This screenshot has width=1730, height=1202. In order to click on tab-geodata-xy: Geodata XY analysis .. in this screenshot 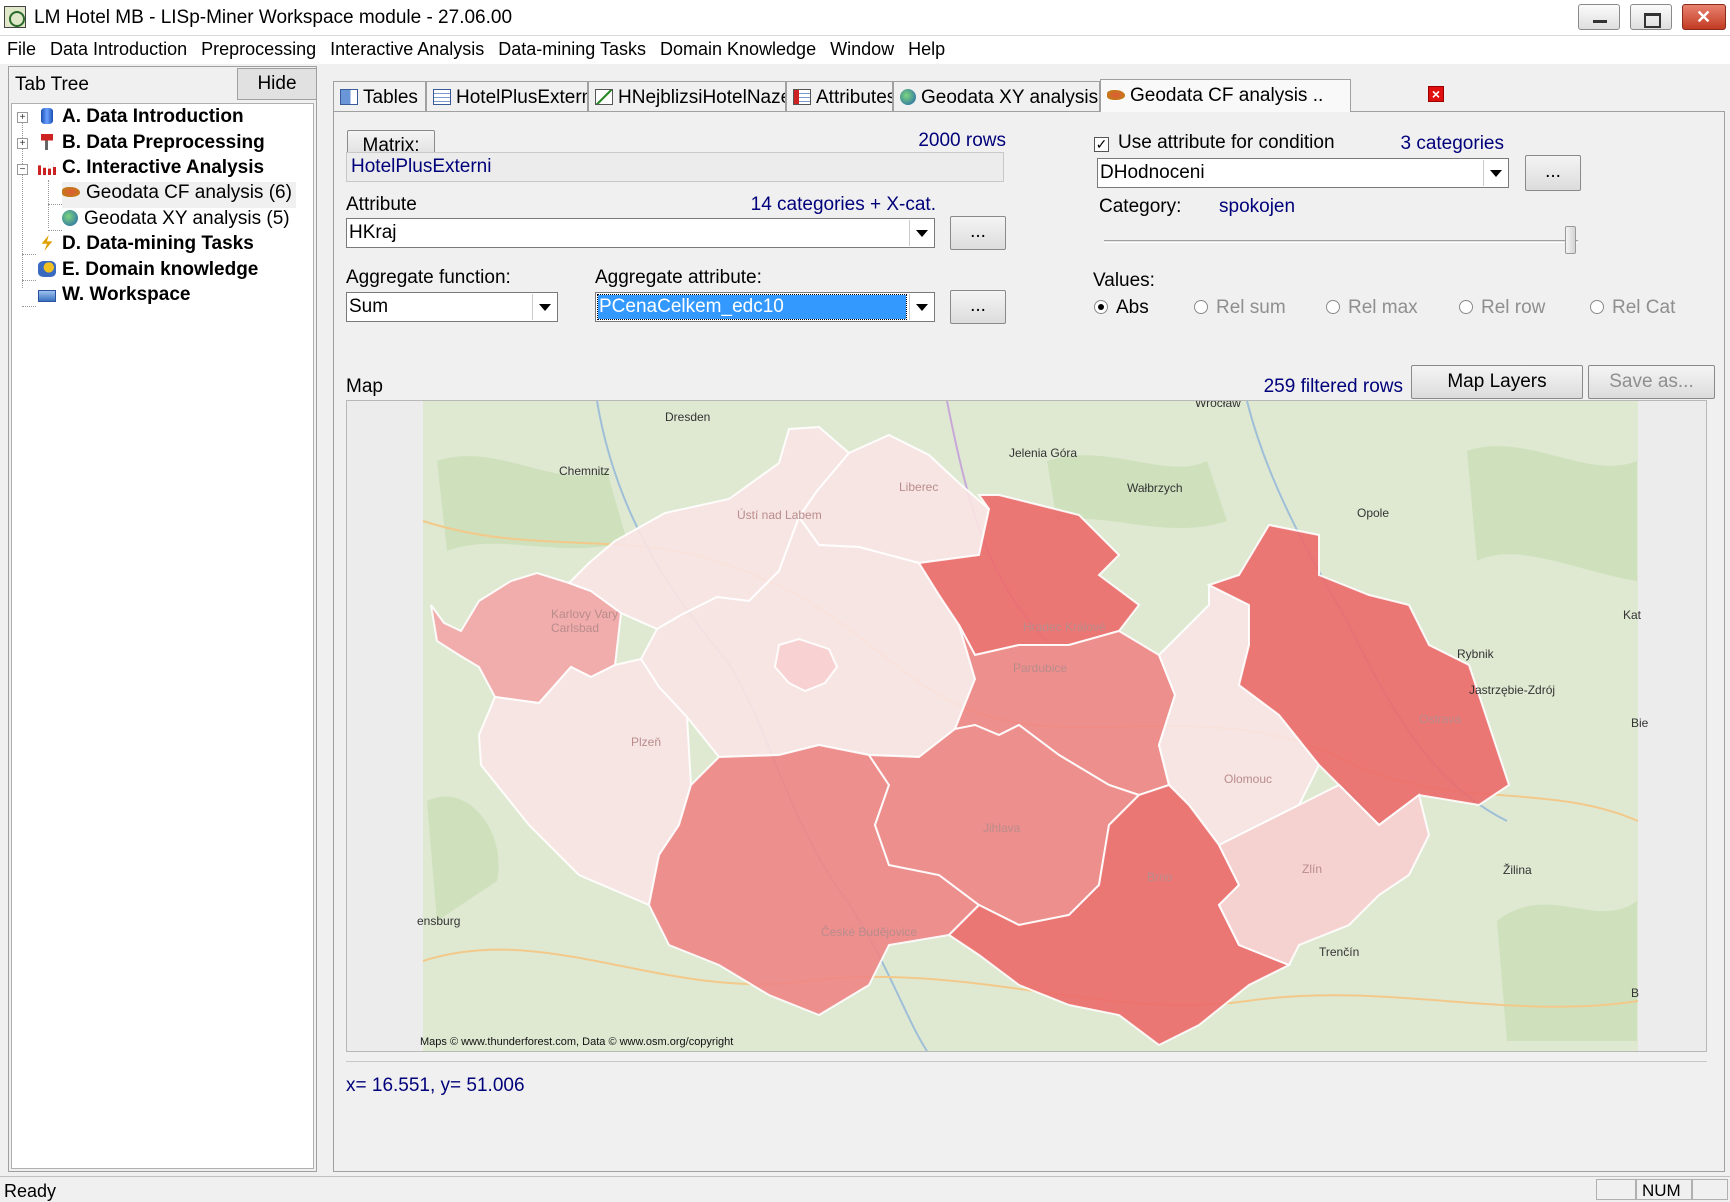, I will do `click(996, 96)`.